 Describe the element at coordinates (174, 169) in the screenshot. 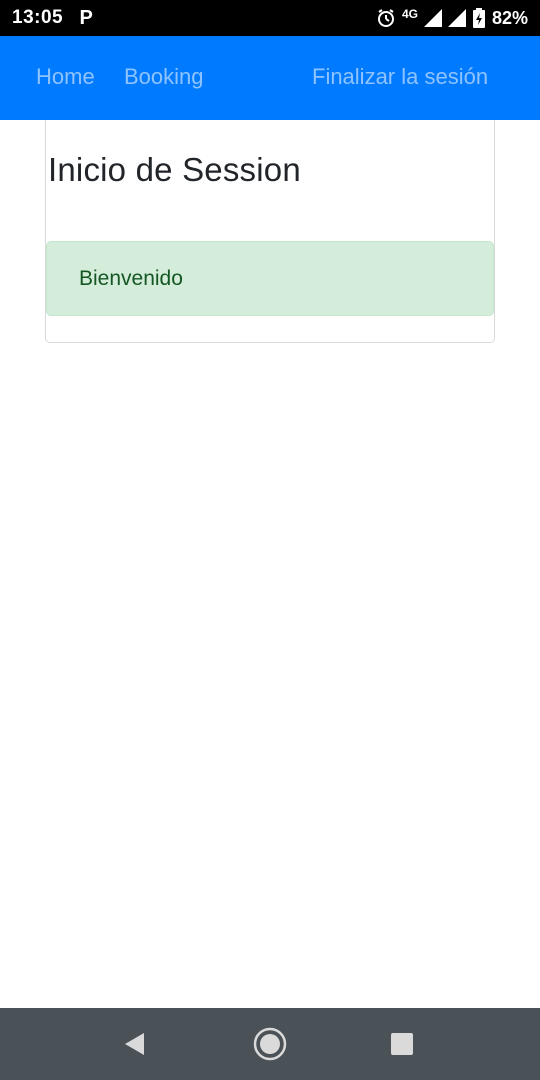

I see `page-title: Inicio de Session` at that location.